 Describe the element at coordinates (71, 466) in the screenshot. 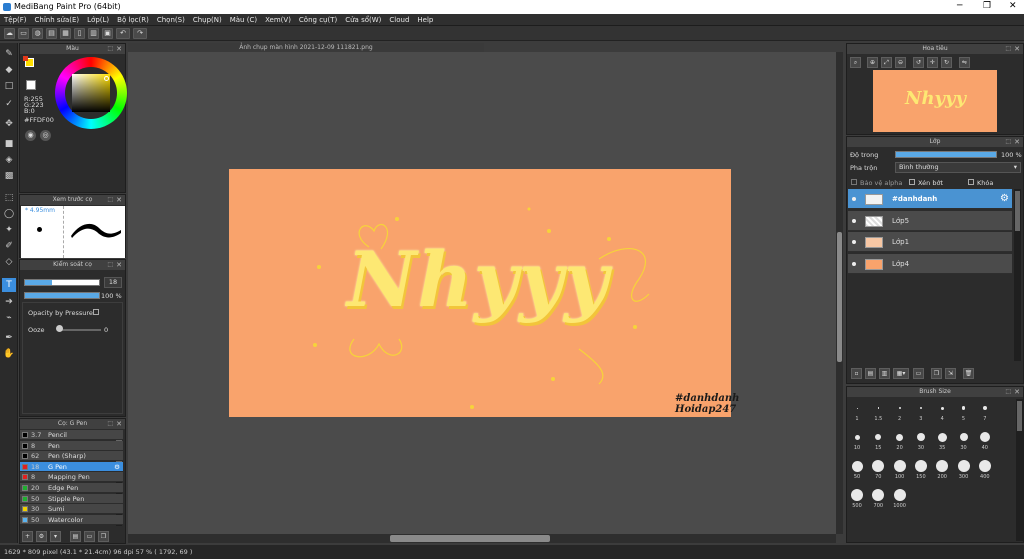

I see `brush-list-item: 18 G Pen ⚙` at that location.